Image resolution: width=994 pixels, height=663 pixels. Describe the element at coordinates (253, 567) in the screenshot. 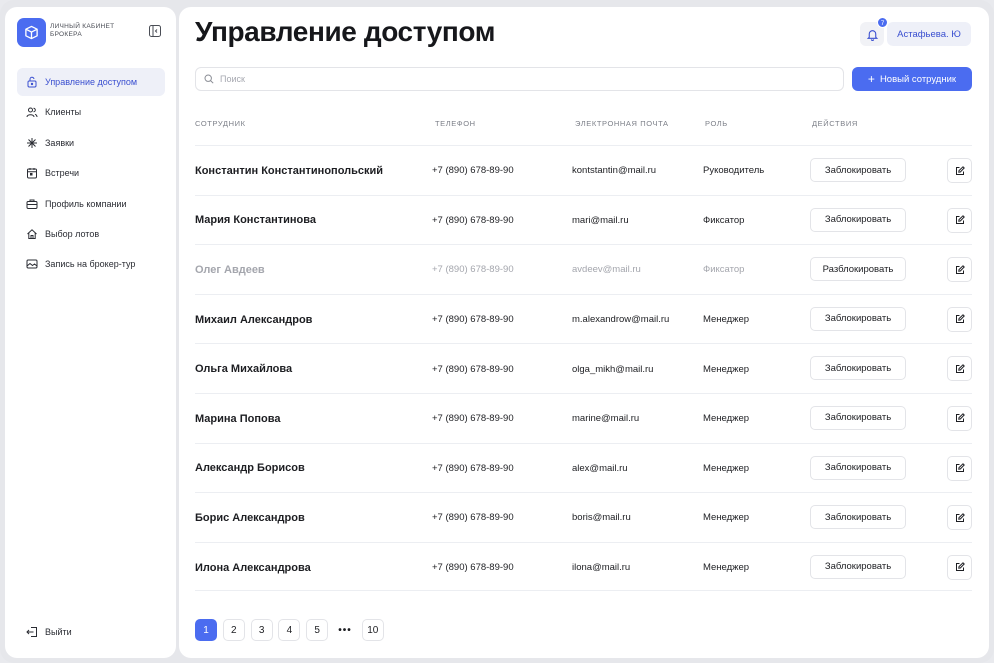

I see `employee-name: Илона Александрова` at that location.